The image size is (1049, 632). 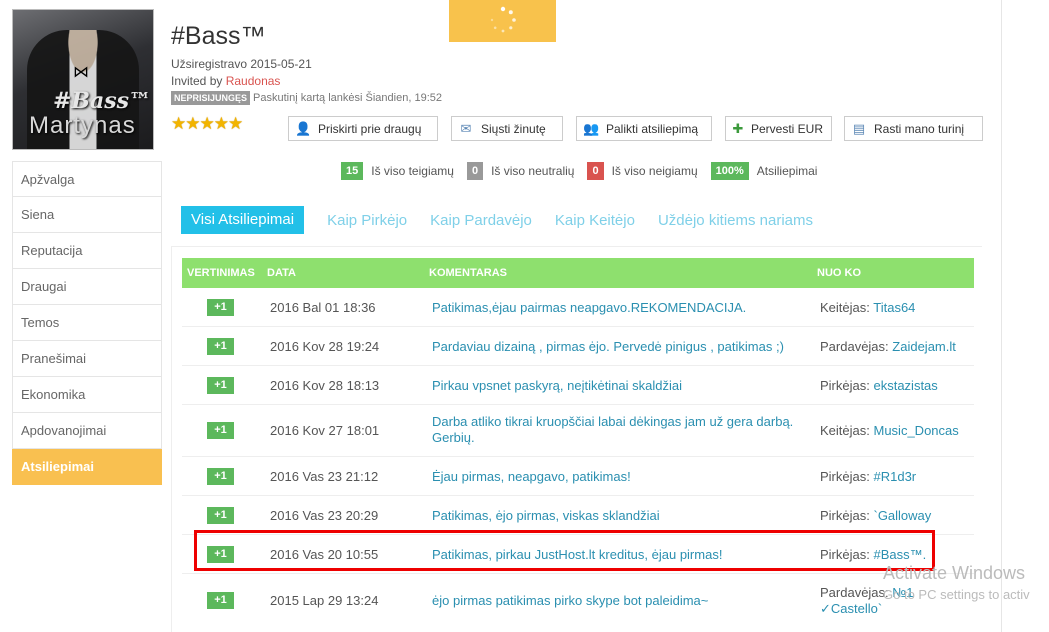 What do you see at coordinates (87, 179) in the screenshot?
I see `sidebar-item-overview: Apžvalga` at bounding box center [87, 179].